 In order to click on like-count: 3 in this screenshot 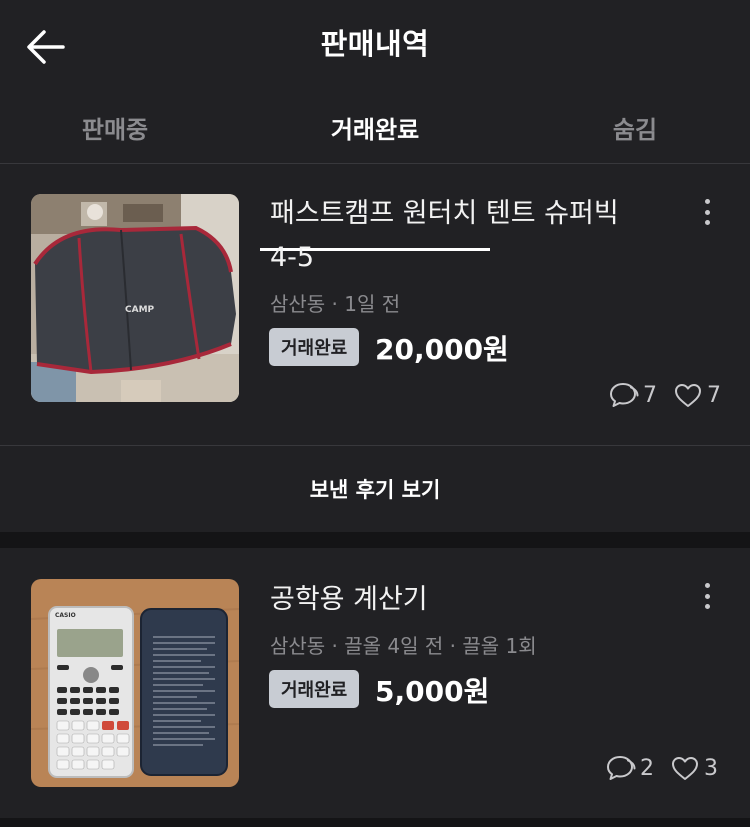, I will do `click(711, 768)`.